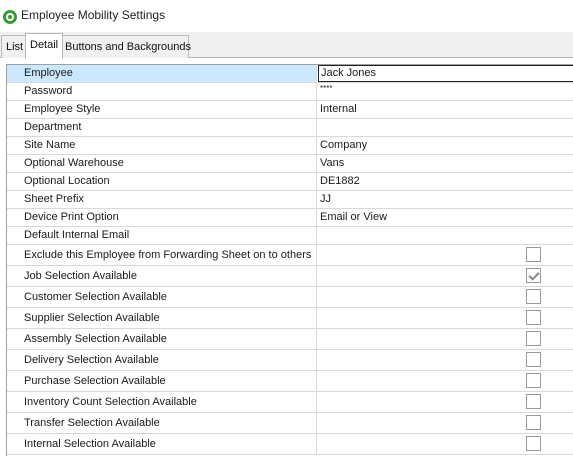 The width and height of the screenshot is (573, 462). What do you see at coordinates (533, 275) in the screenshot?
I see `job-selection-checkbox` at bounding box center [533, 275].